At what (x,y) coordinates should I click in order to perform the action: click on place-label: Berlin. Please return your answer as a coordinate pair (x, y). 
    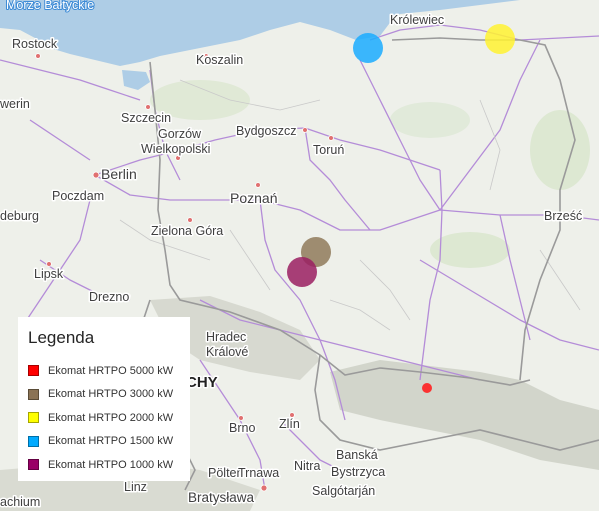
    Looking at the image, I should click on (119, 174).